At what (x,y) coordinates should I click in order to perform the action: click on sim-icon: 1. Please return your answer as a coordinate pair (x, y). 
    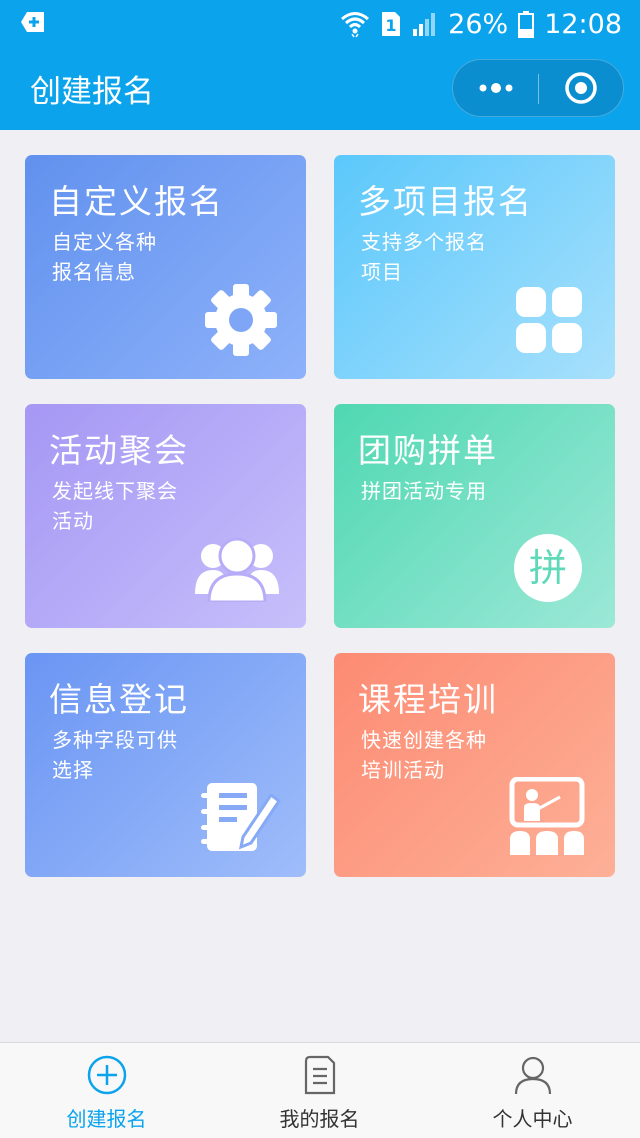
    Looking at the image, I should click on (391, 24).